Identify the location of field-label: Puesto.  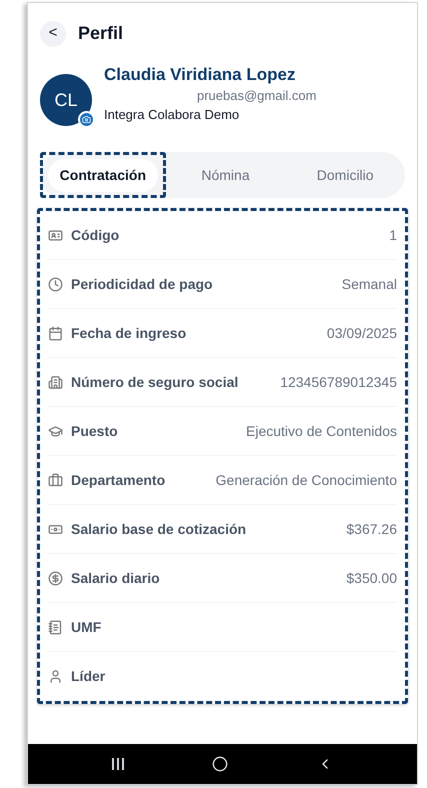
(94, 431).